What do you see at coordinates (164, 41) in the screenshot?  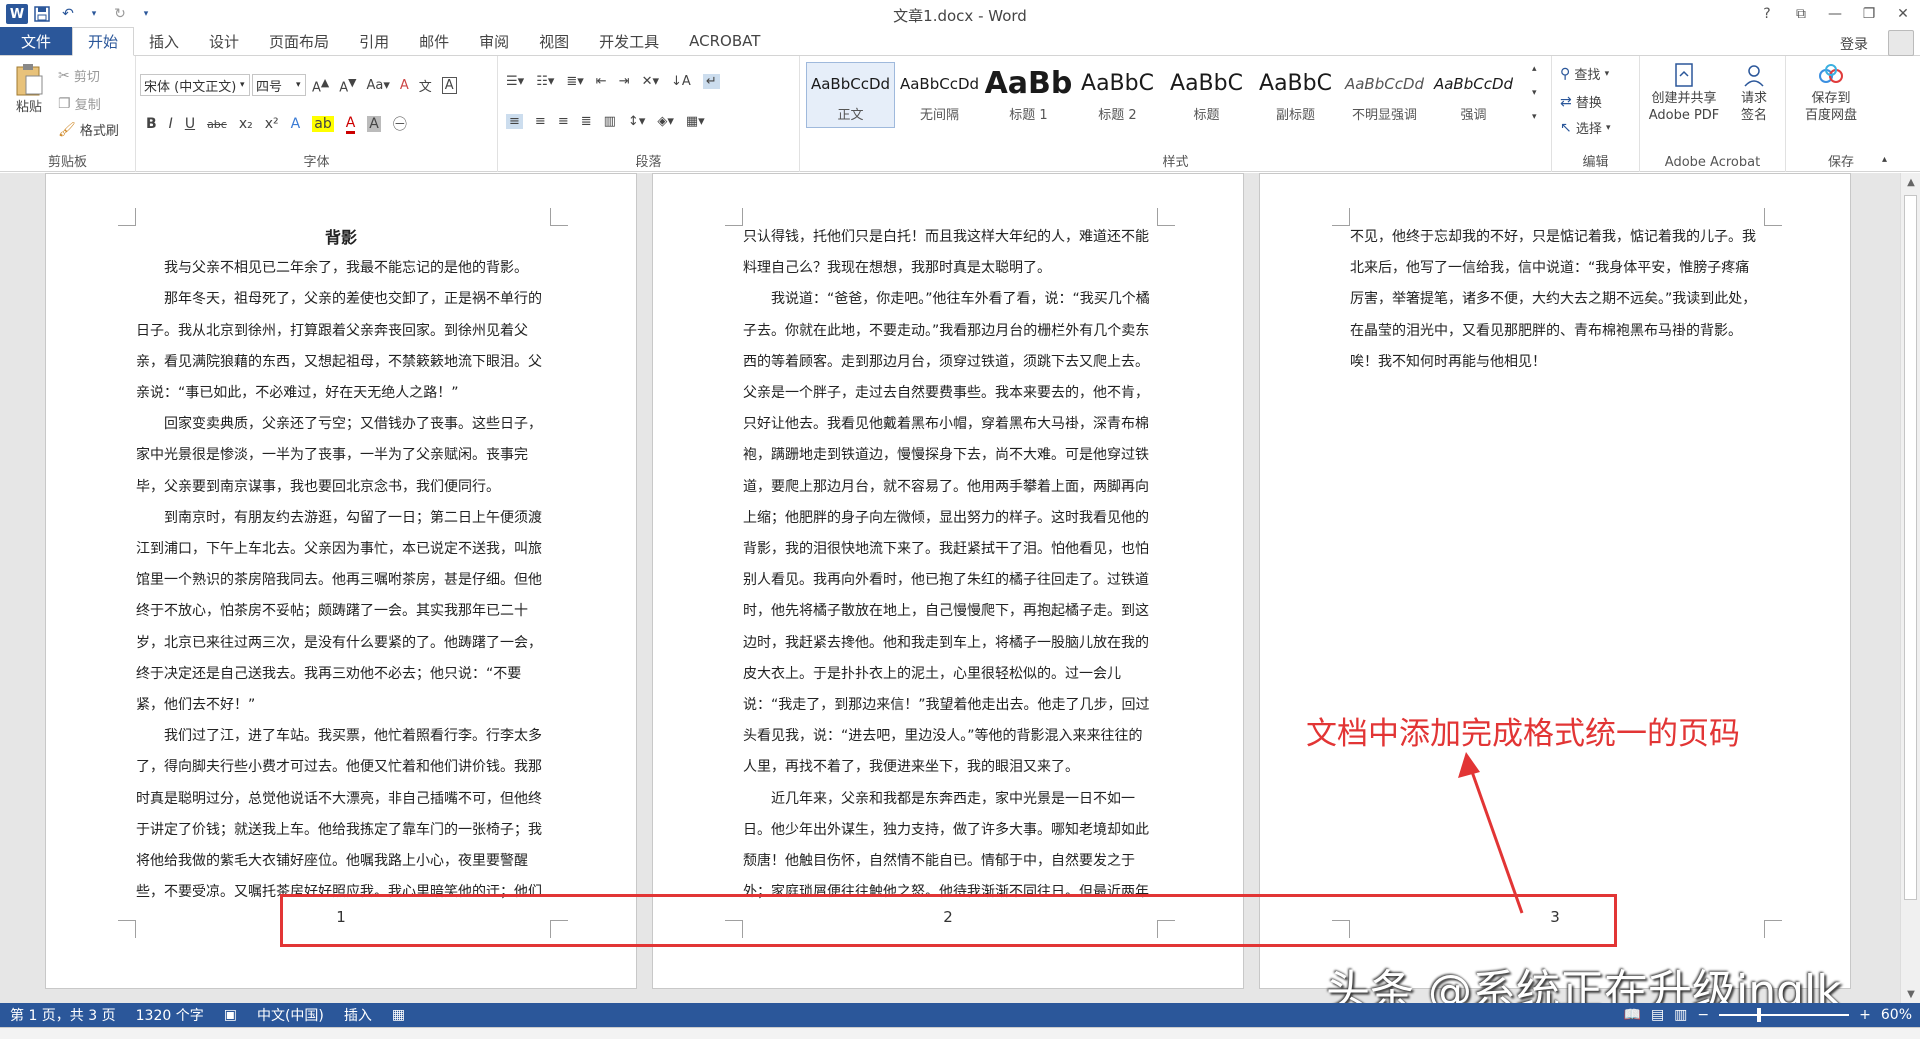 I see `tab-insert: 插入` at bounding box center [164, 41].